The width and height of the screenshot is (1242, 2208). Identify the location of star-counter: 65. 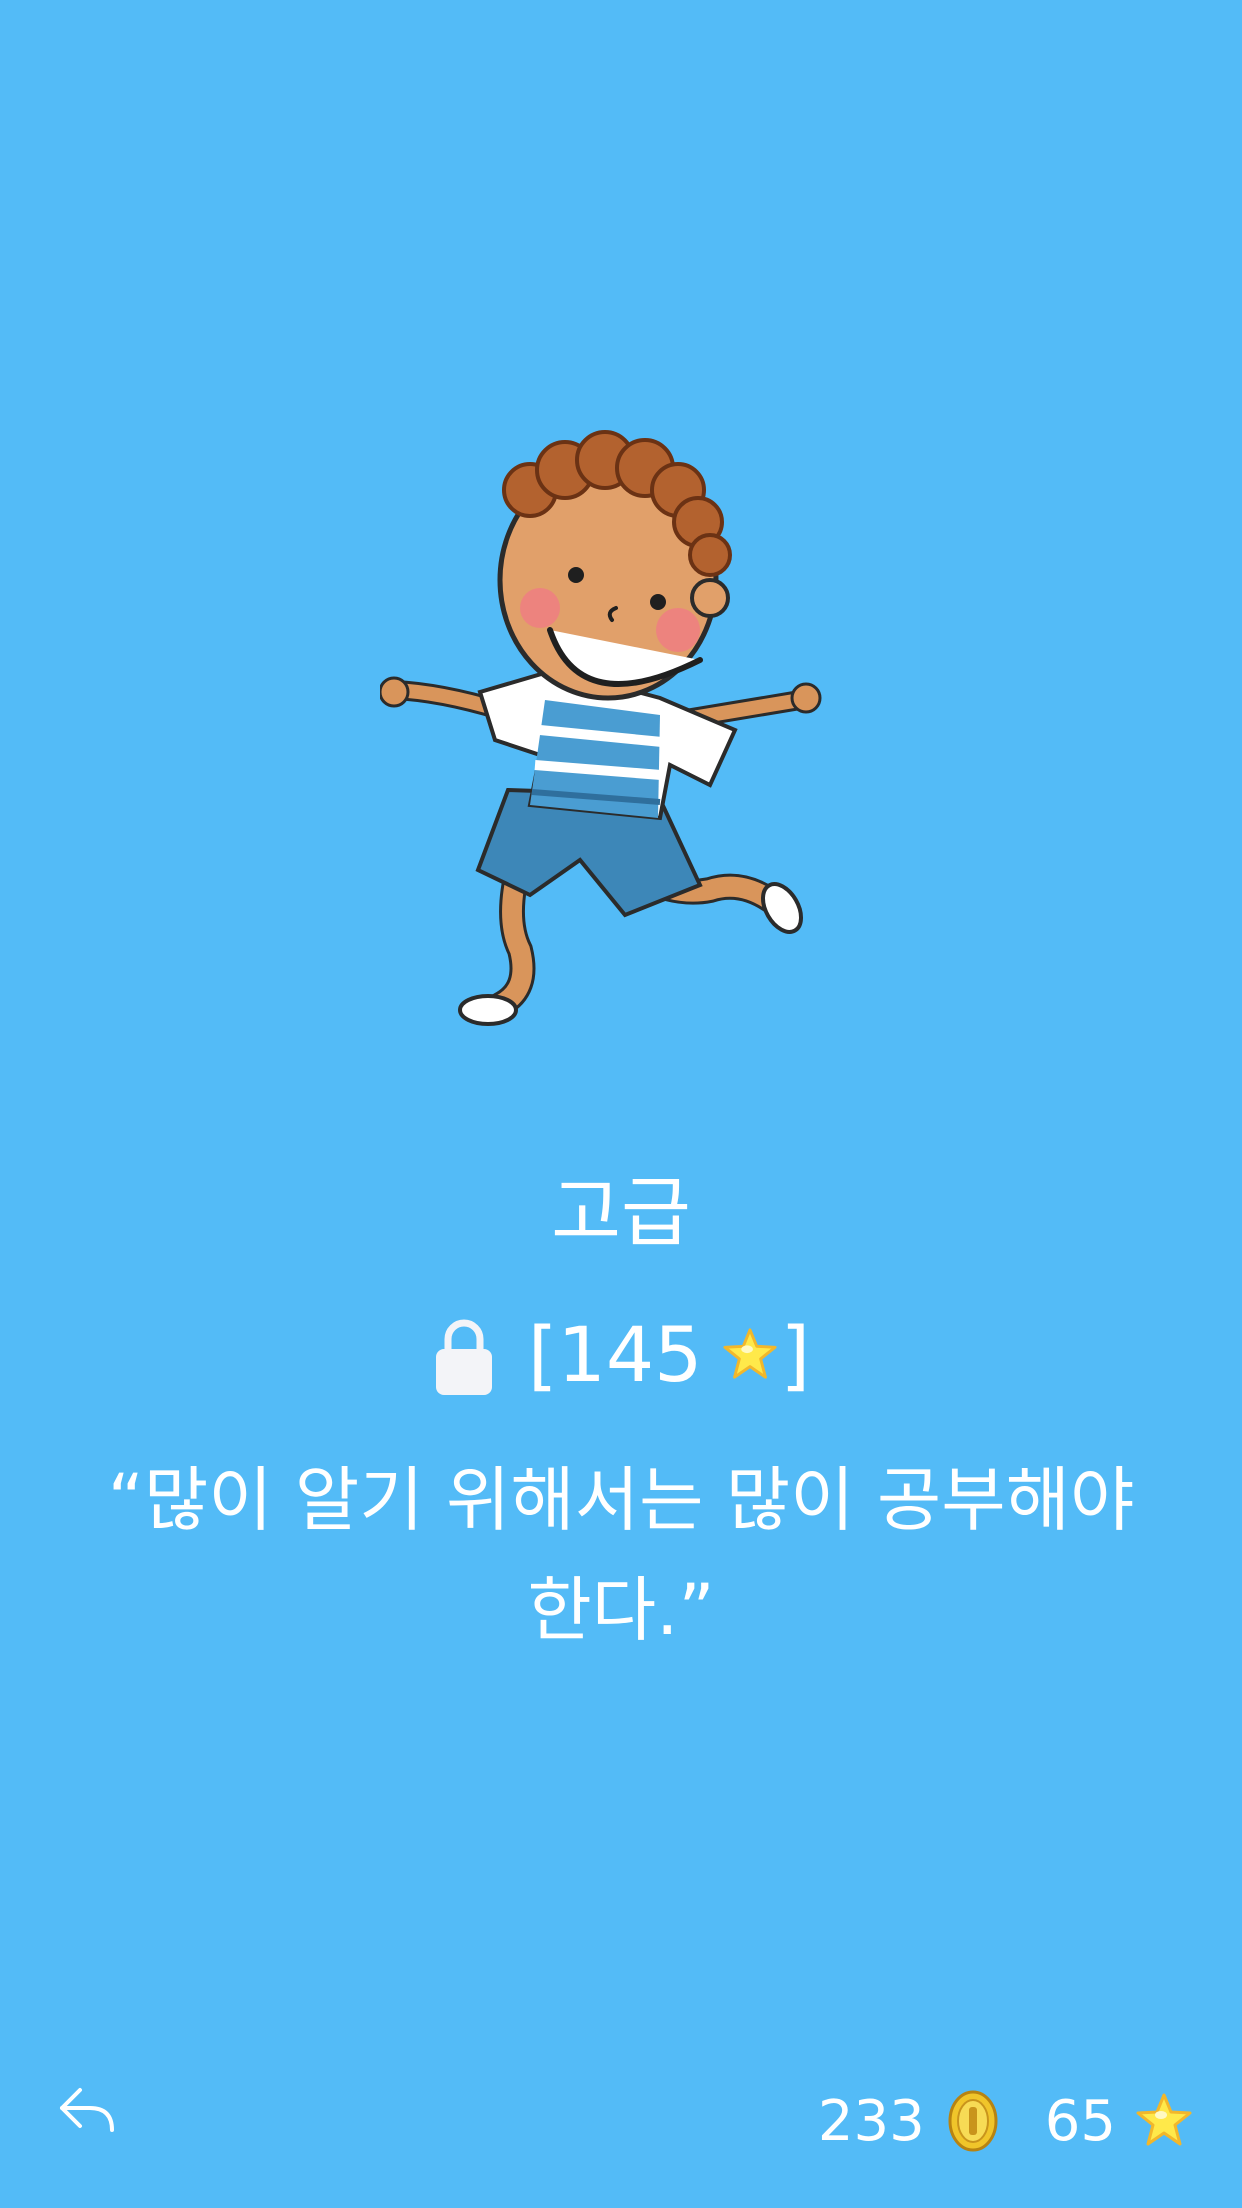
(1119, 2121).